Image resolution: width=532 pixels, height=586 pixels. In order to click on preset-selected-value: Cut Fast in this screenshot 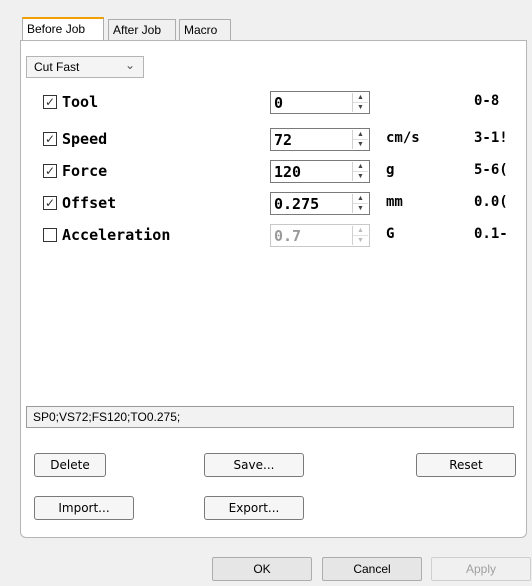, I will do `click(57, 67)`.